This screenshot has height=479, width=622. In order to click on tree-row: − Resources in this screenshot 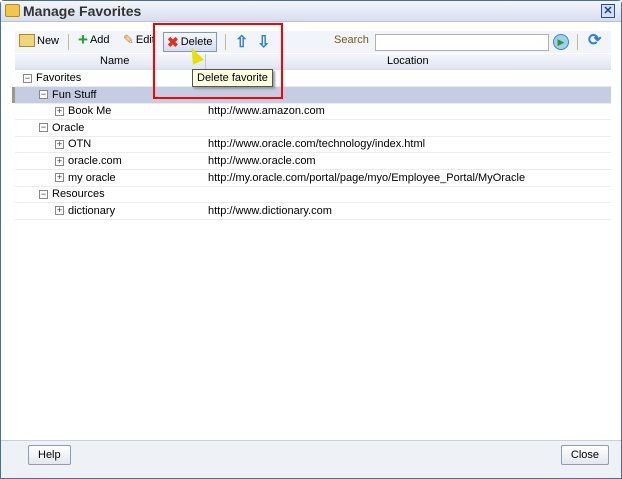, I will do `click(313, 195)`.